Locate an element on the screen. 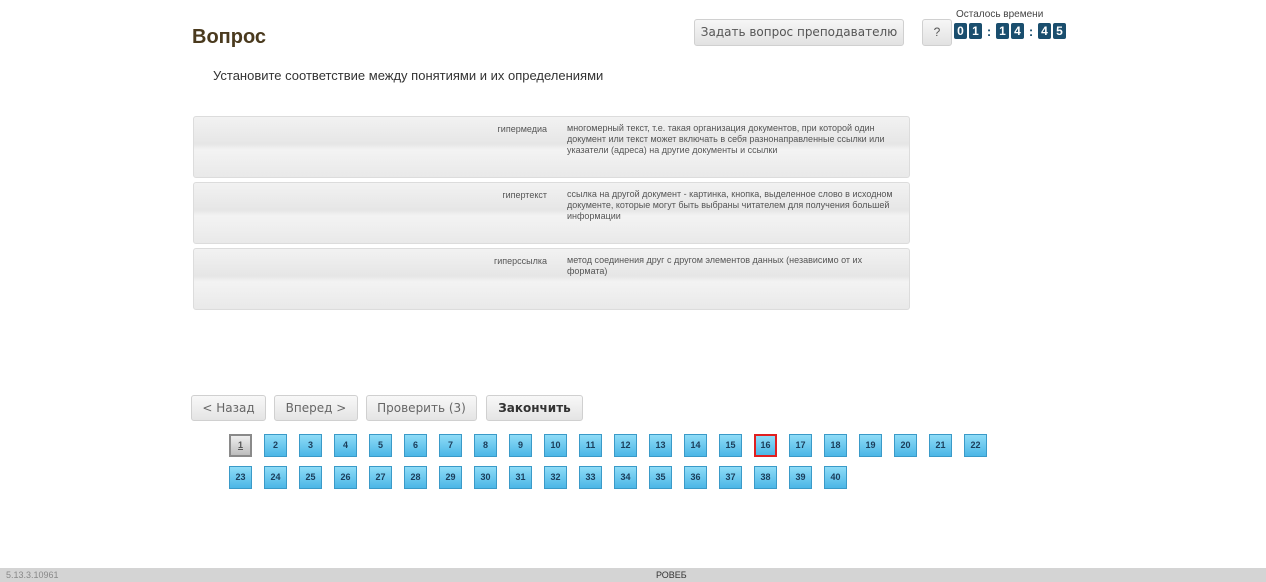 This screenshot has width=1266, height=582. question-number-button: 10 is located at coordinates (555, 445).